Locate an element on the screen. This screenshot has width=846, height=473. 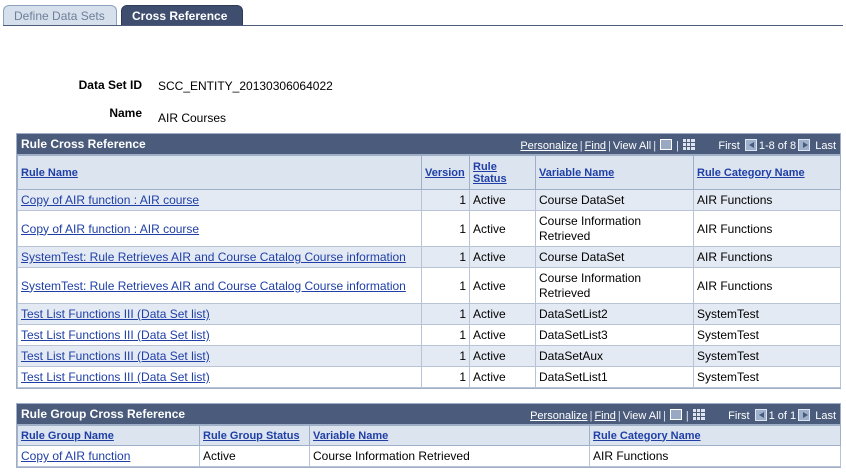
variable-cell: DataSetList2 is located at coordinates (614, 314).